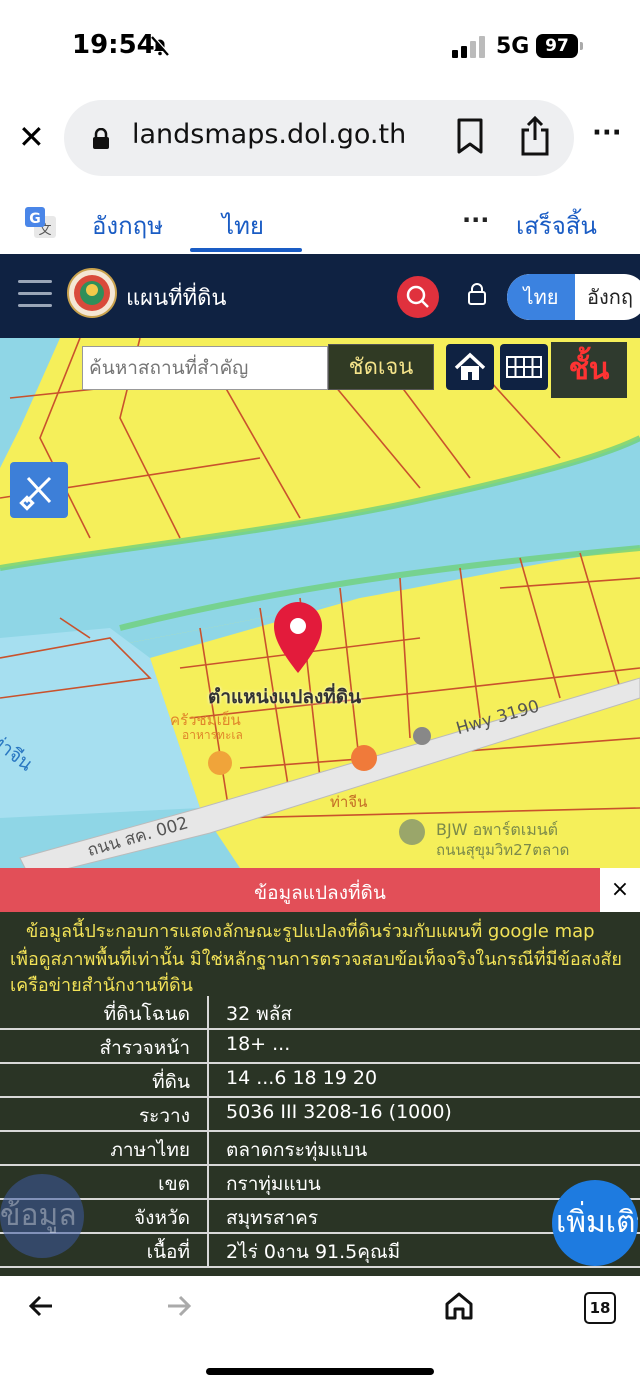  What do you see at coordinates (35, 294) in the screenshot?
I see `hamburger-menu-icon` at bounding box center [35, 294].